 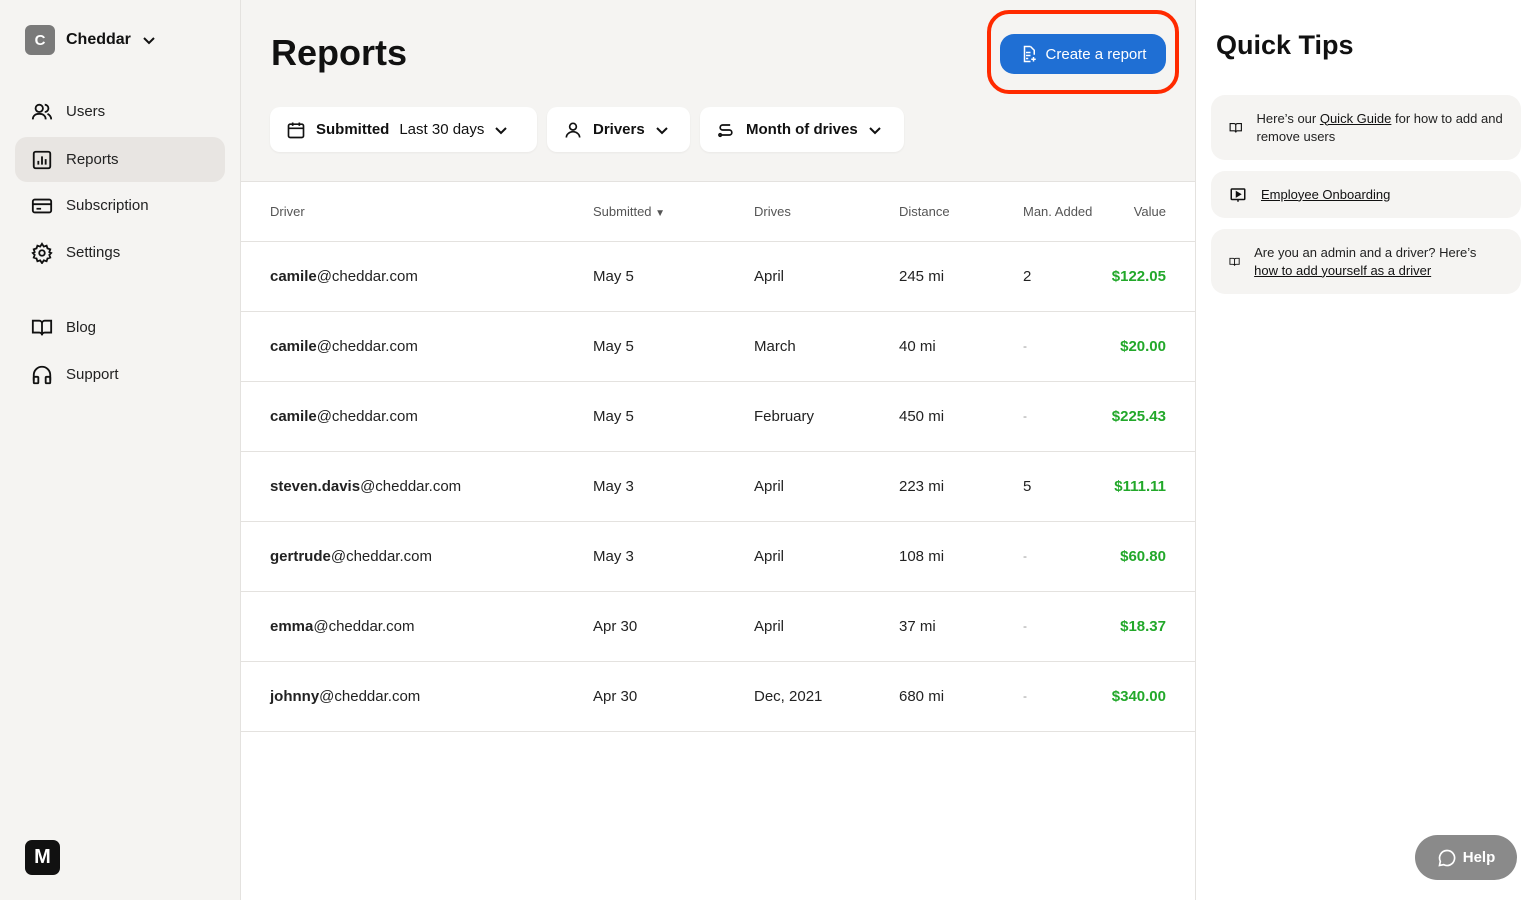 What do you see at coordinates (417, 212) in the screenshot?
I see `col-driver: Driver` at bounding box center [417, 212].